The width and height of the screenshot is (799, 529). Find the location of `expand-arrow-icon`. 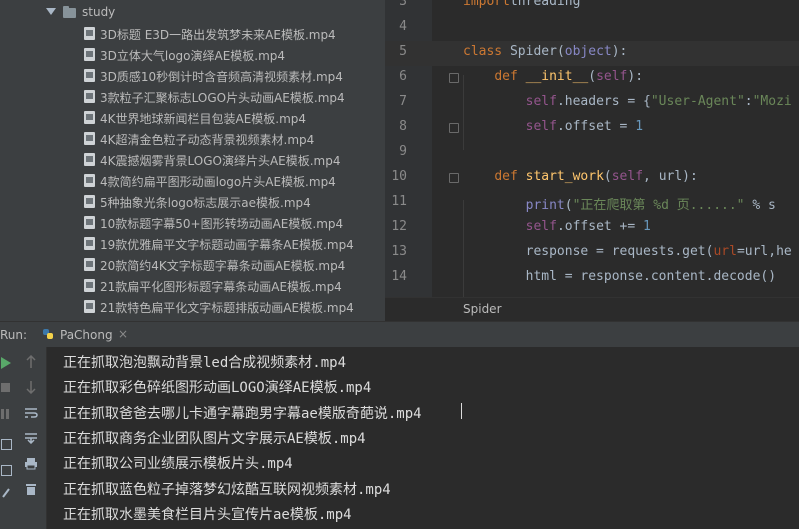

expand-arrow-icon is located at coordinates (51, 11).